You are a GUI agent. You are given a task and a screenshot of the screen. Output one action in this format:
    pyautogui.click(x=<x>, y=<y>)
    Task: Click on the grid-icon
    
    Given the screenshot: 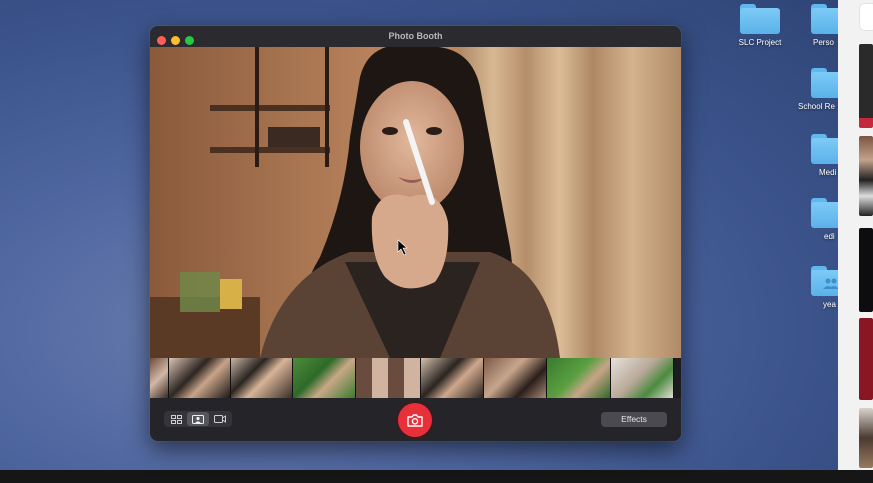 What is the action you would take?
    pyautogui.click(x=176, y=419)
    